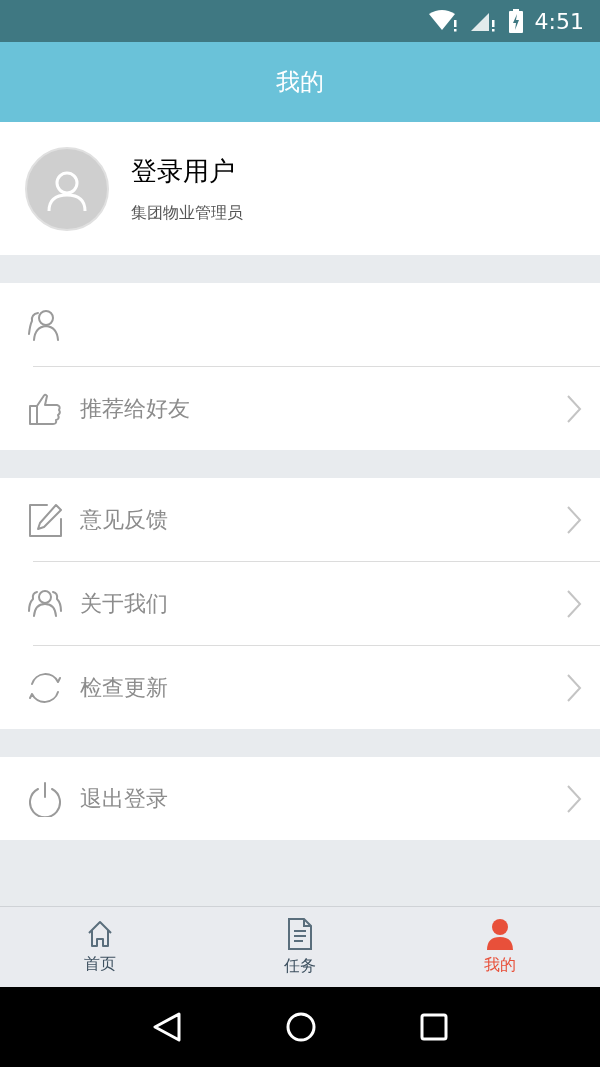 The height and width of the screenshot is (1067, 600). What do you see at coordinates (300, 687) in the screenshot?
I see `menu-item: 检查更新` at bounding box center [300, 687].